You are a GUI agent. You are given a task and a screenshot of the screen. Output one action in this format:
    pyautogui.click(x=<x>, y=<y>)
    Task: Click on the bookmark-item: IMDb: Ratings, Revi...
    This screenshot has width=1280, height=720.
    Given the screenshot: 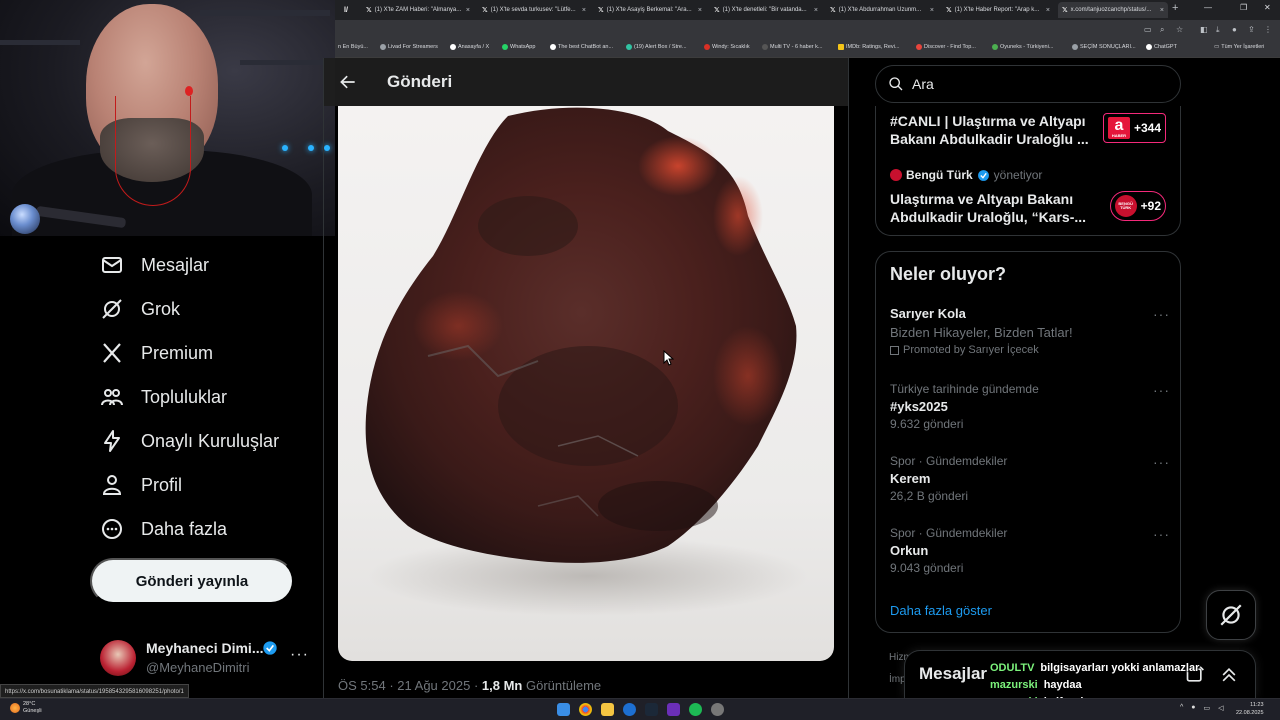 What is the action you would take?
    pyautogui.click(x=869, y=47)
    